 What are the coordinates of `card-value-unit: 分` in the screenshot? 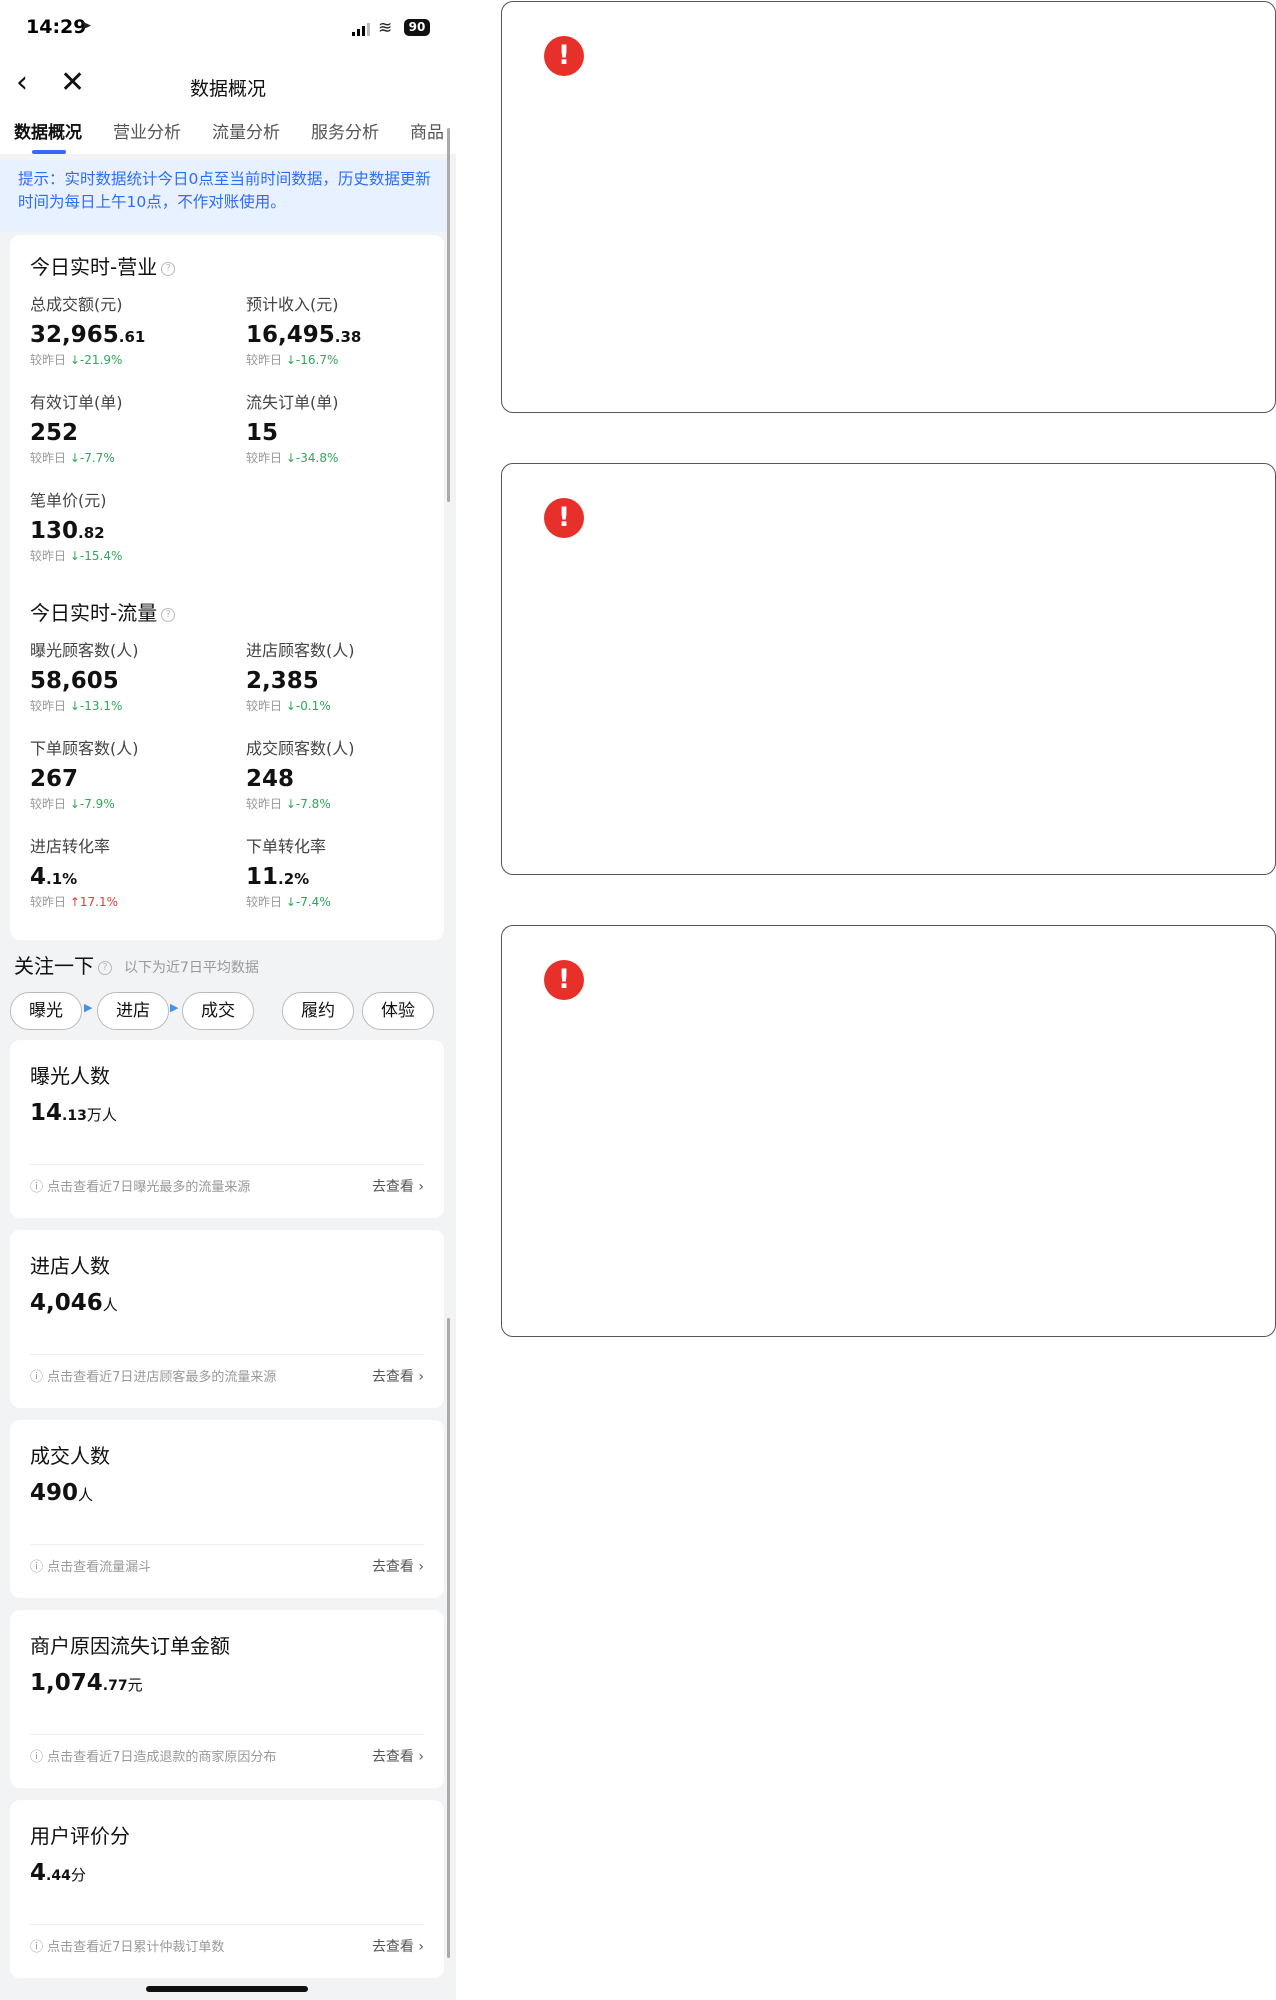 It's located at (78, 1875).